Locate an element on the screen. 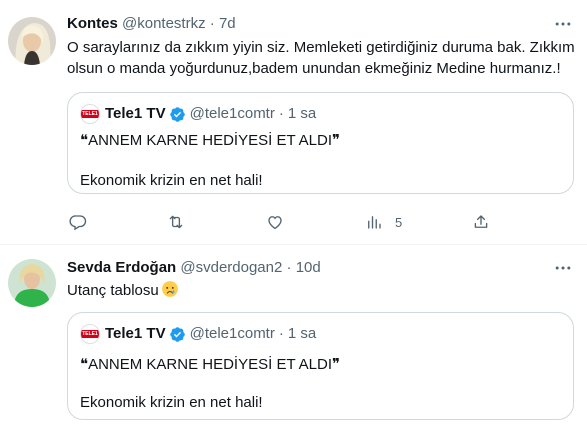 Image resolution: width=587 pixels, height=427 pixels. retweet-button is located at coordinates (176, 222).